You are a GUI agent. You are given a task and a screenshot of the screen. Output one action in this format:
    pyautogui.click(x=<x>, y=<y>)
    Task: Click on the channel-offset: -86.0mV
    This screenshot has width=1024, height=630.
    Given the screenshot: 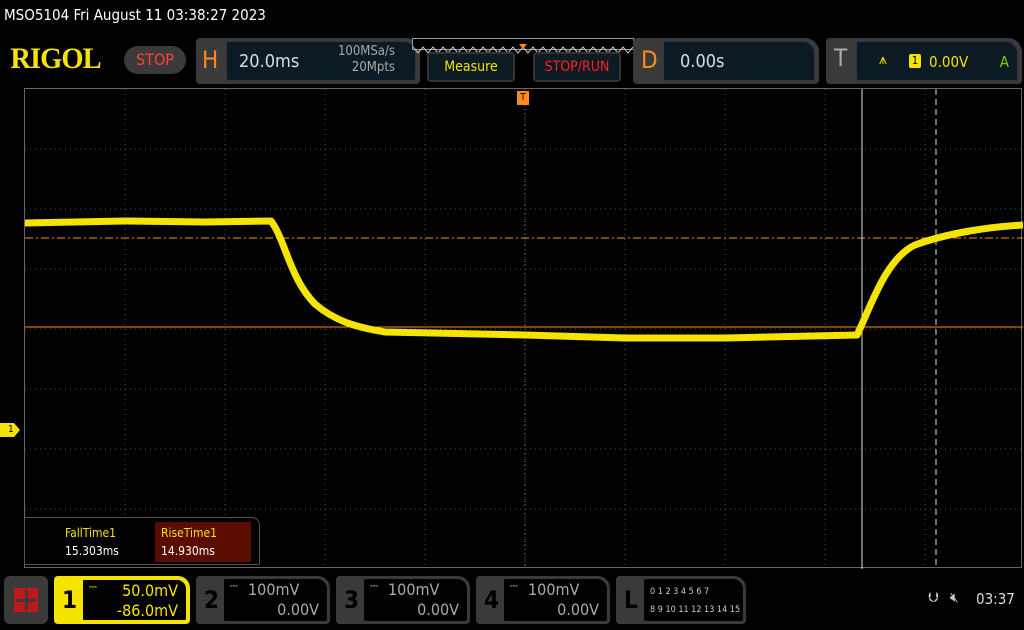 What is the action you would take?
    pyautogui.click(x=147, y=610)
    